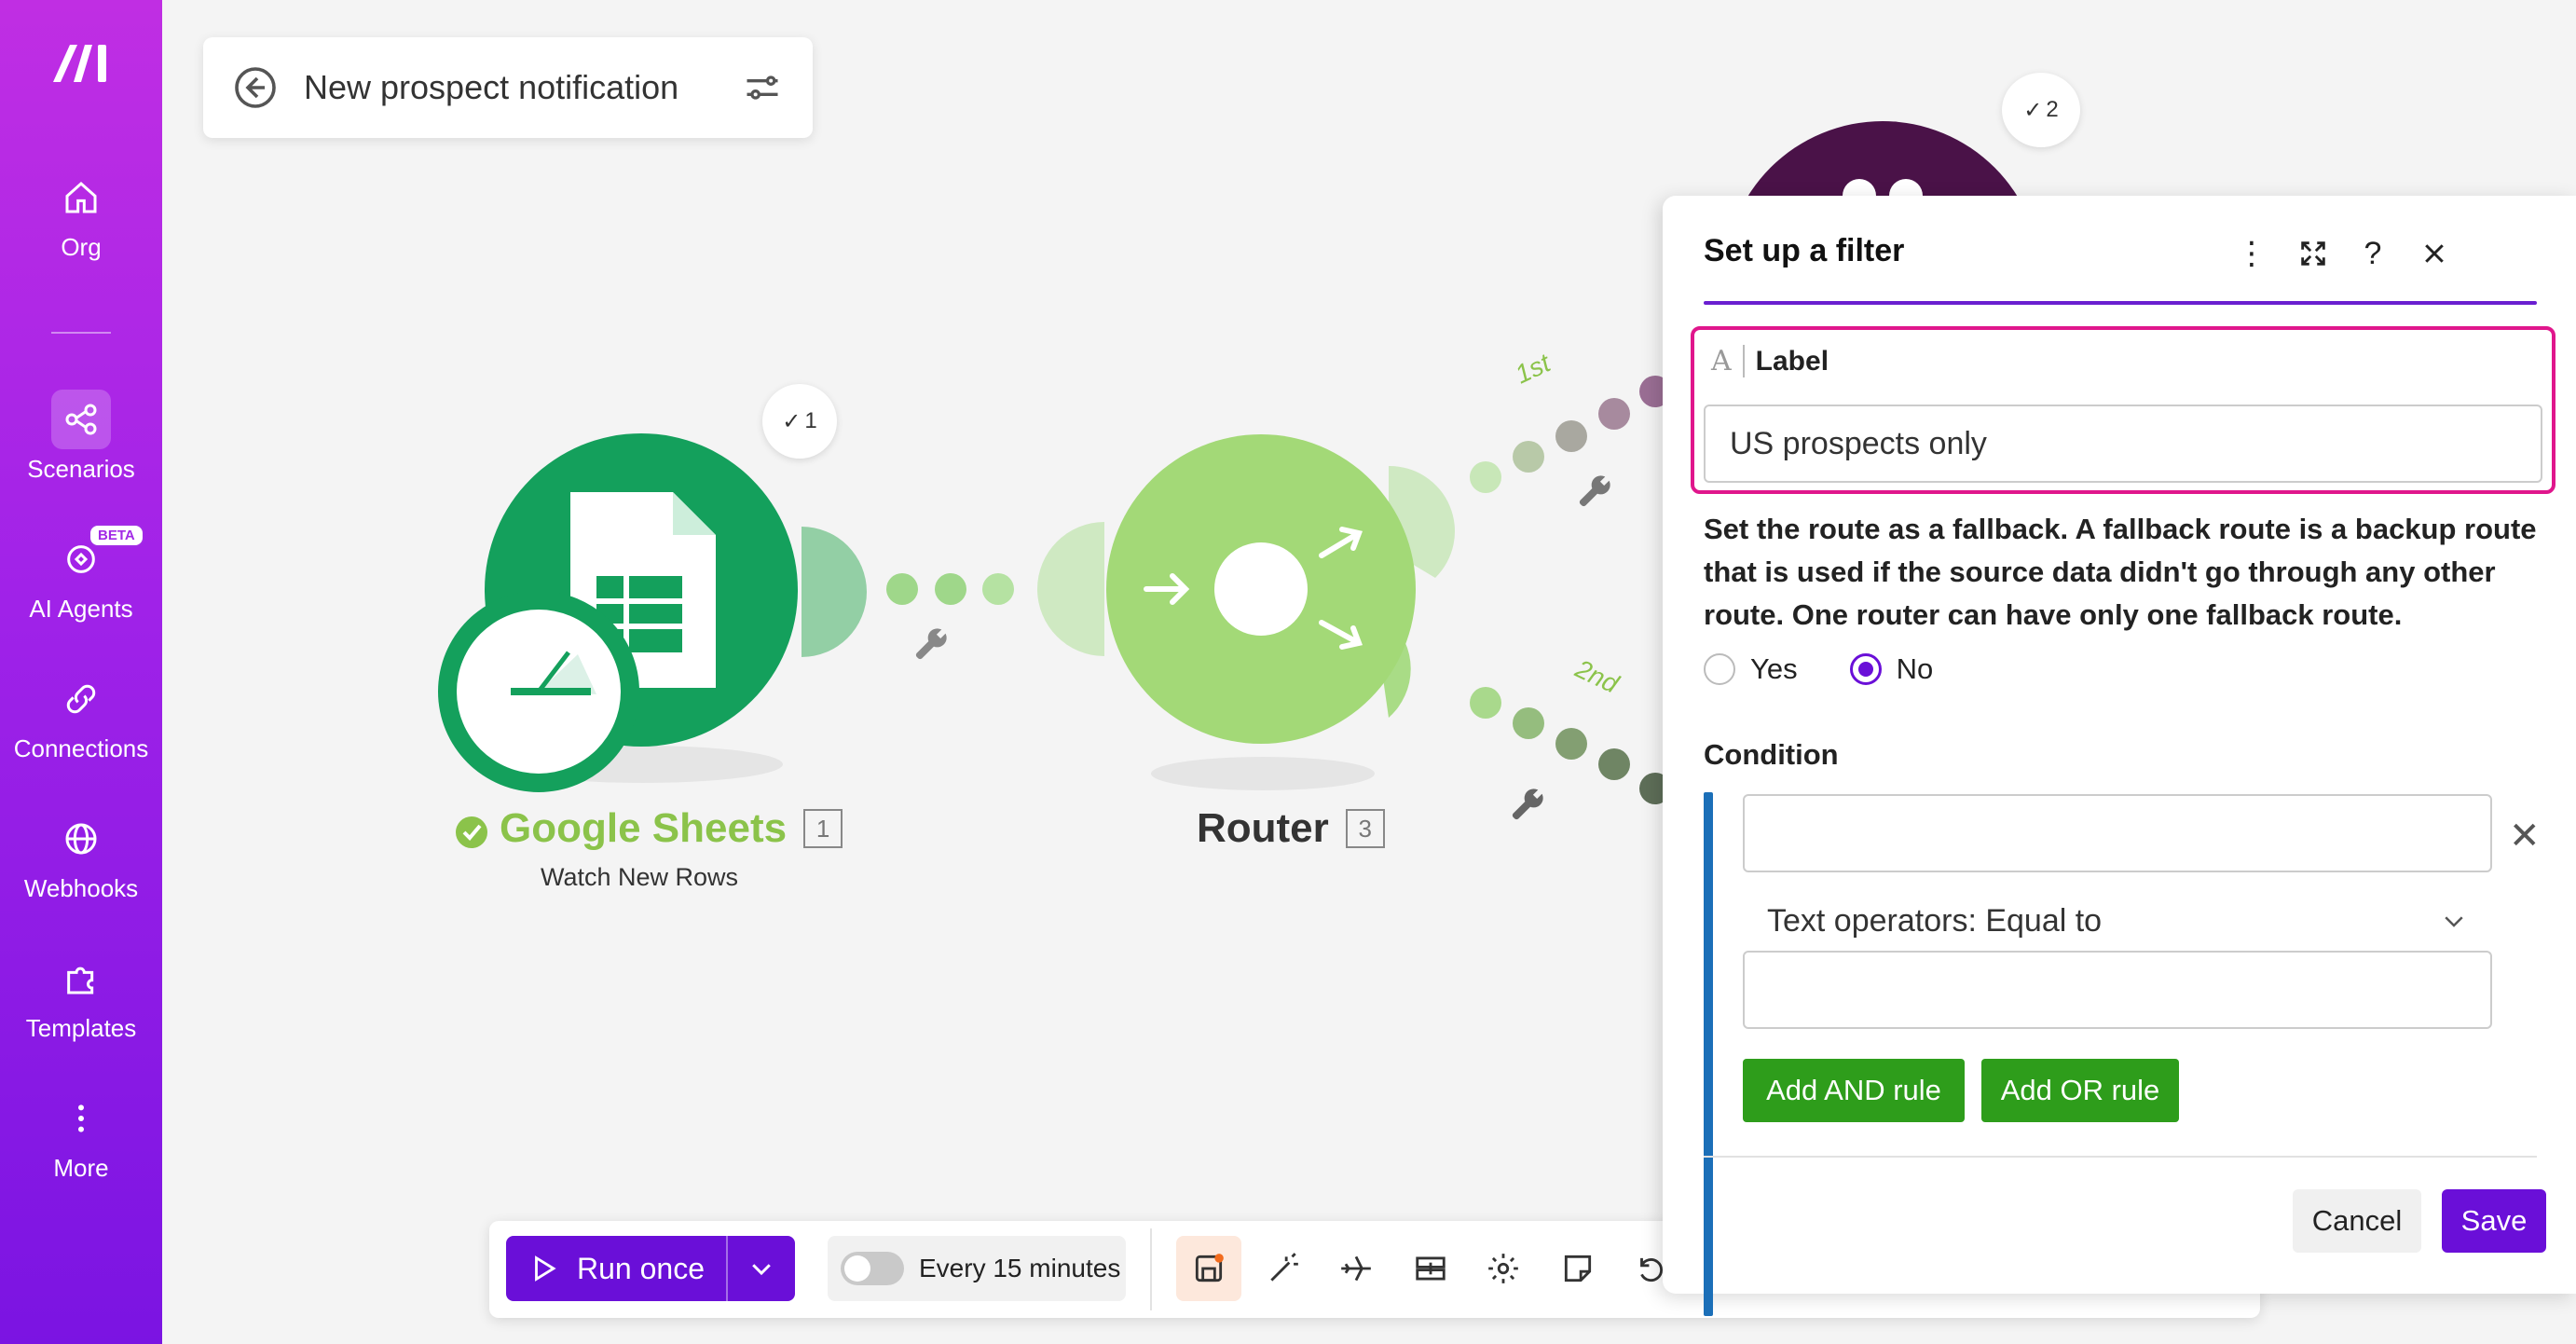  I want to click on panel-title: Set up a filter, so click(1804, 250).